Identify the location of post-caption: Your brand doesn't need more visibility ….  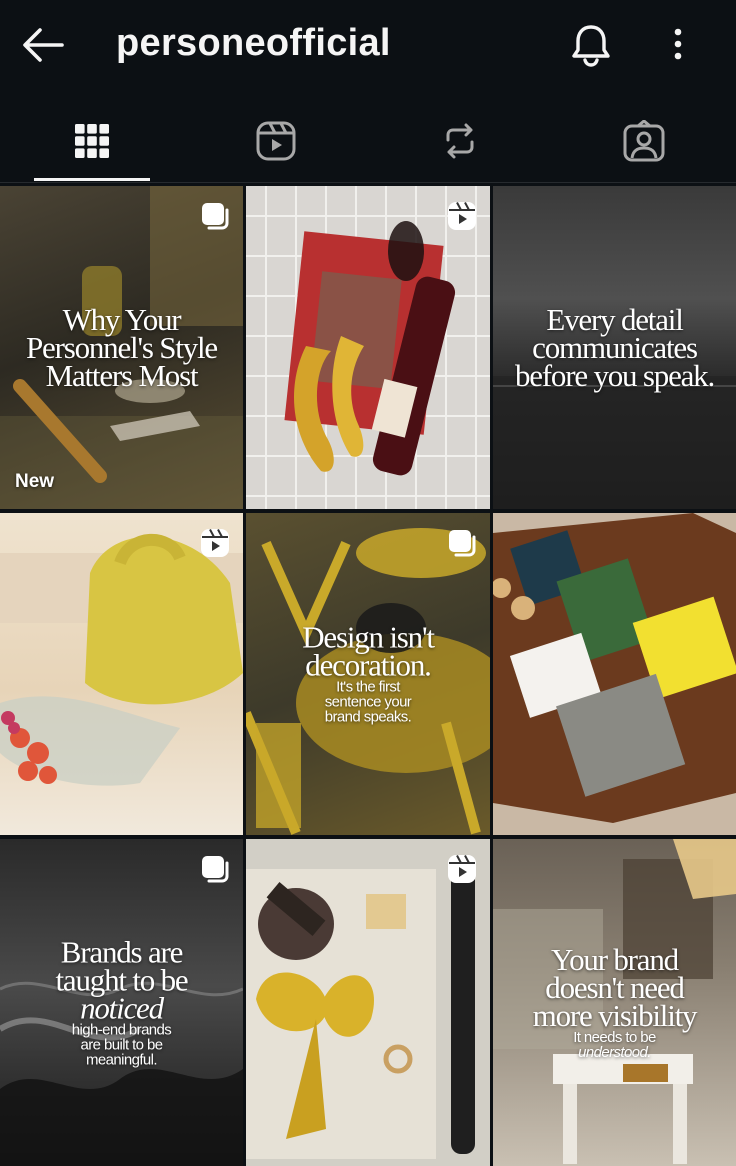
(614, 1002).